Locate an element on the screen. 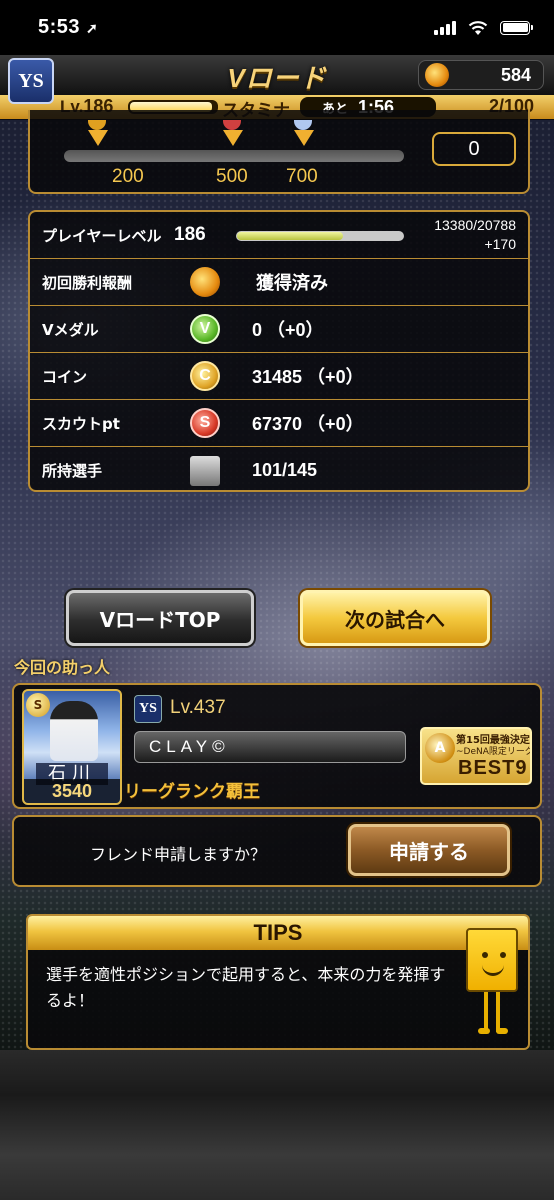 The width and height of the screenshot is (554, 1200). stat-row-players: 所持選手 101/145 is located at coordinates (279, 470).